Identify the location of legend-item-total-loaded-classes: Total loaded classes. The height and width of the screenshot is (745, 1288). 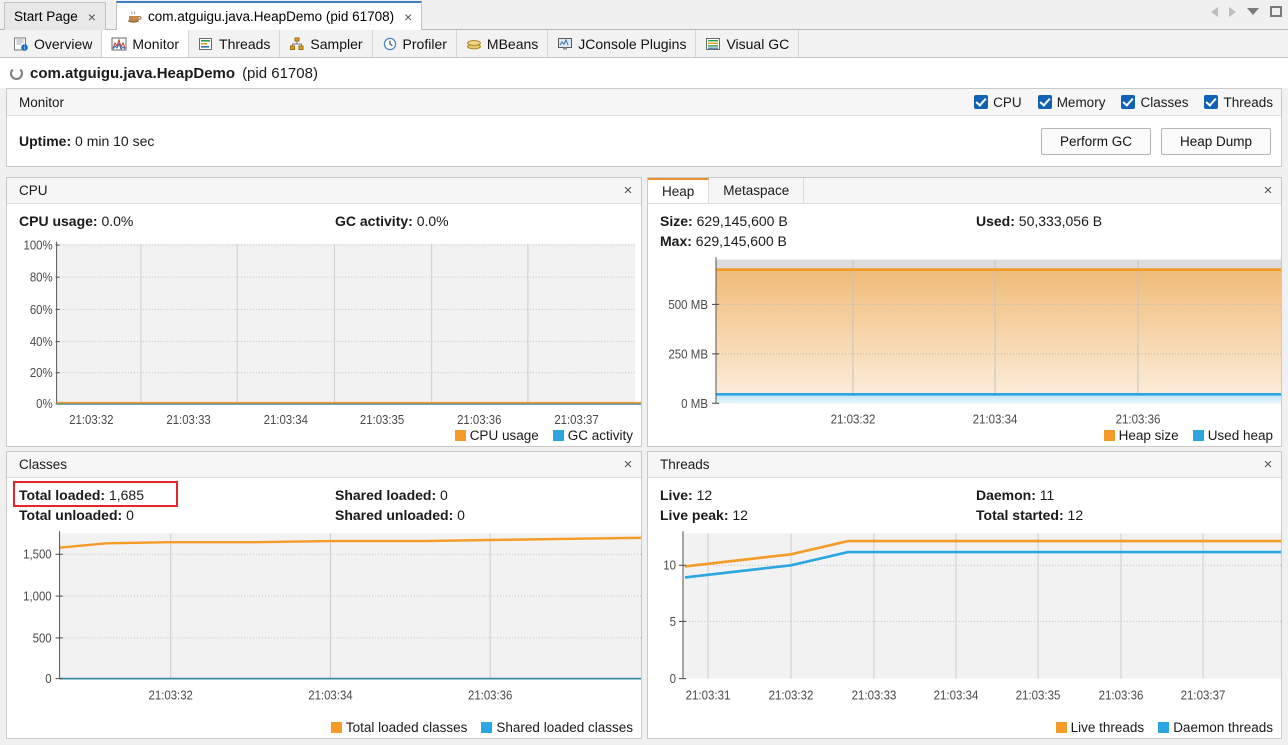
(399, 727).